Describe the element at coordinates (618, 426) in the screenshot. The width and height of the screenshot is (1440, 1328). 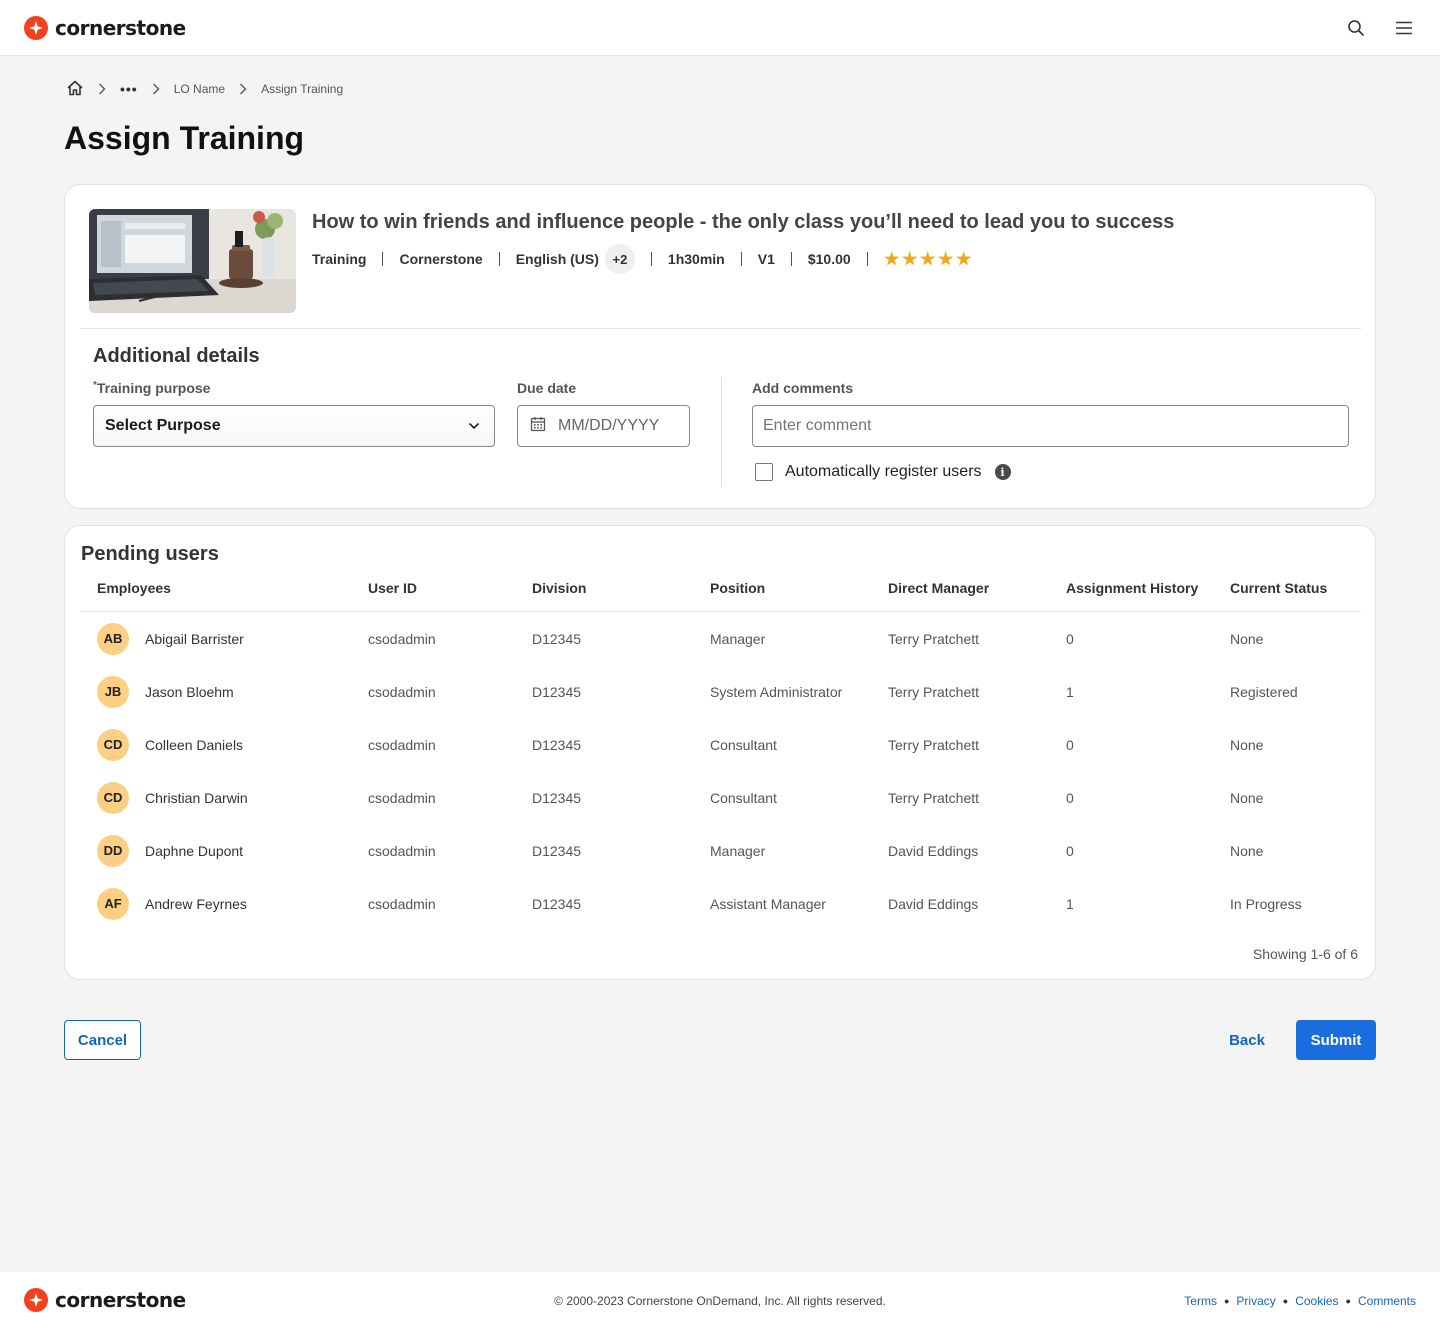
I see `due-date-input` at that location.